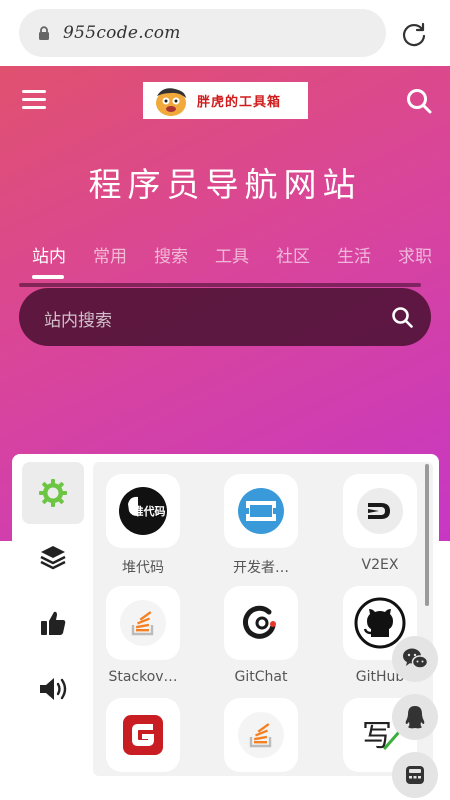  I want to click on url-text: 955code.com, so click(122, 33).